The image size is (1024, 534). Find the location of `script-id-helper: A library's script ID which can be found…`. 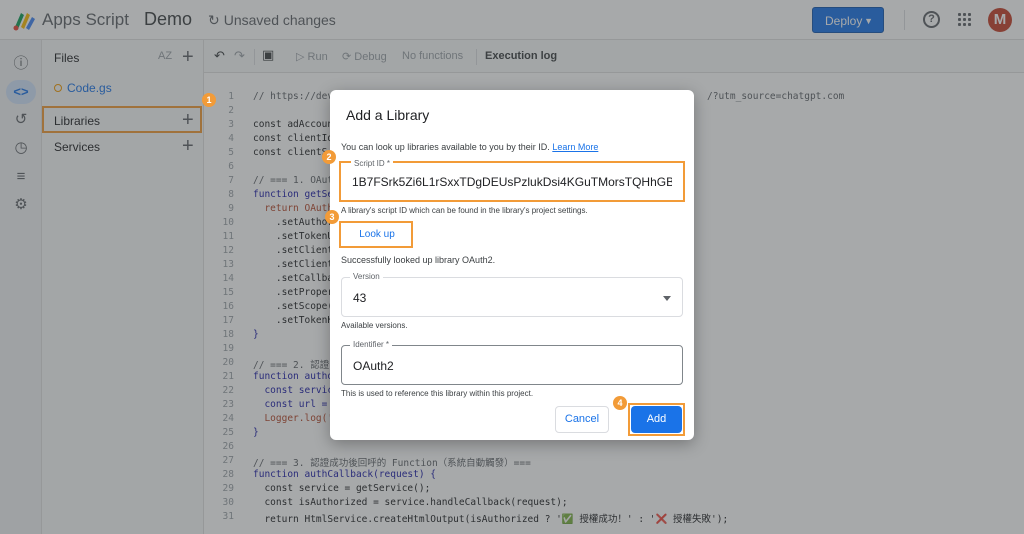

script-id-helper: A library's script ID which can be found… is located at coordinates (464, 210).